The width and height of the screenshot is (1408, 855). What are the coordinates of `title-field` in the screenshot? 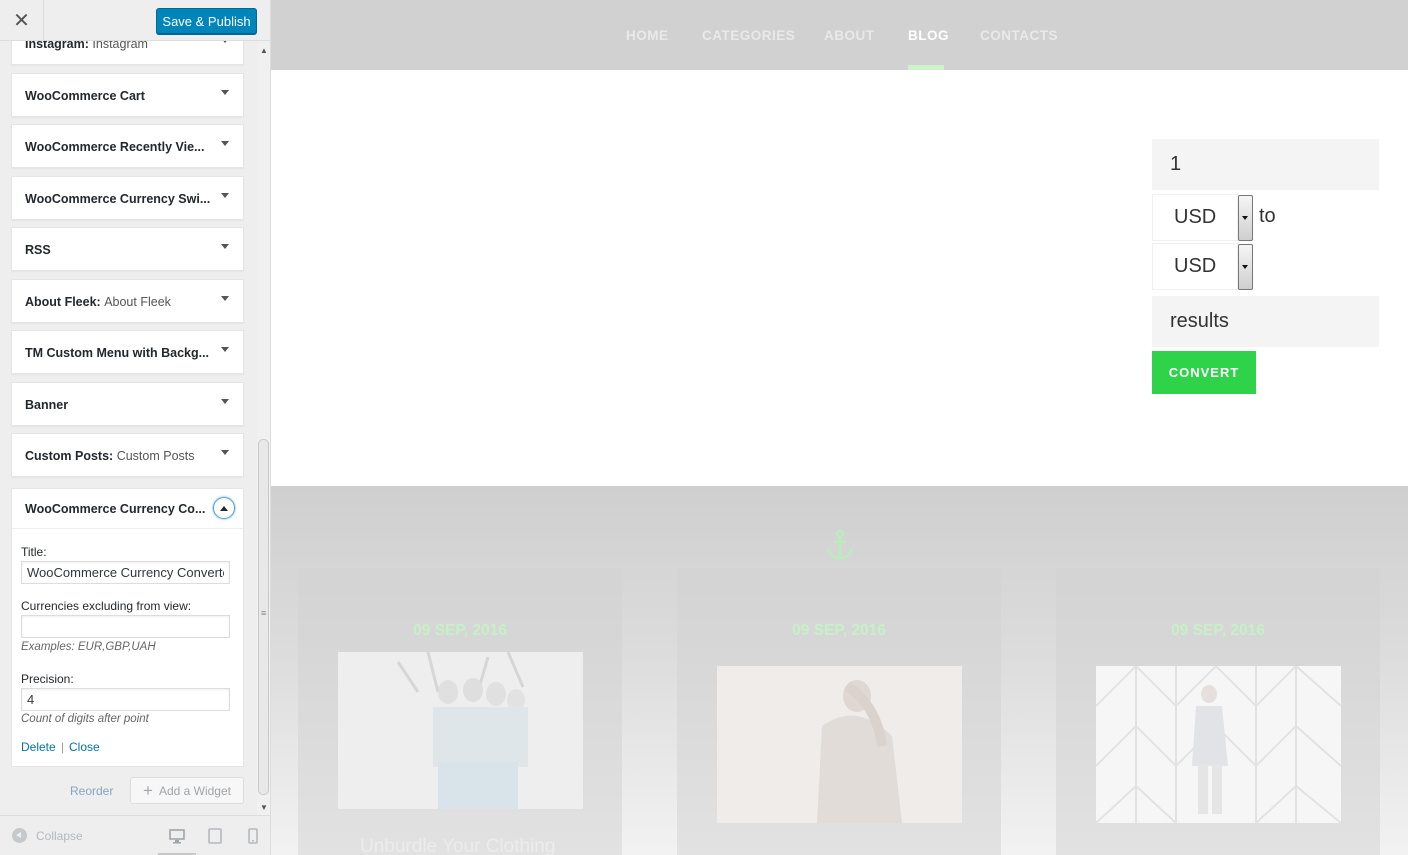 It's located at (125, 572).